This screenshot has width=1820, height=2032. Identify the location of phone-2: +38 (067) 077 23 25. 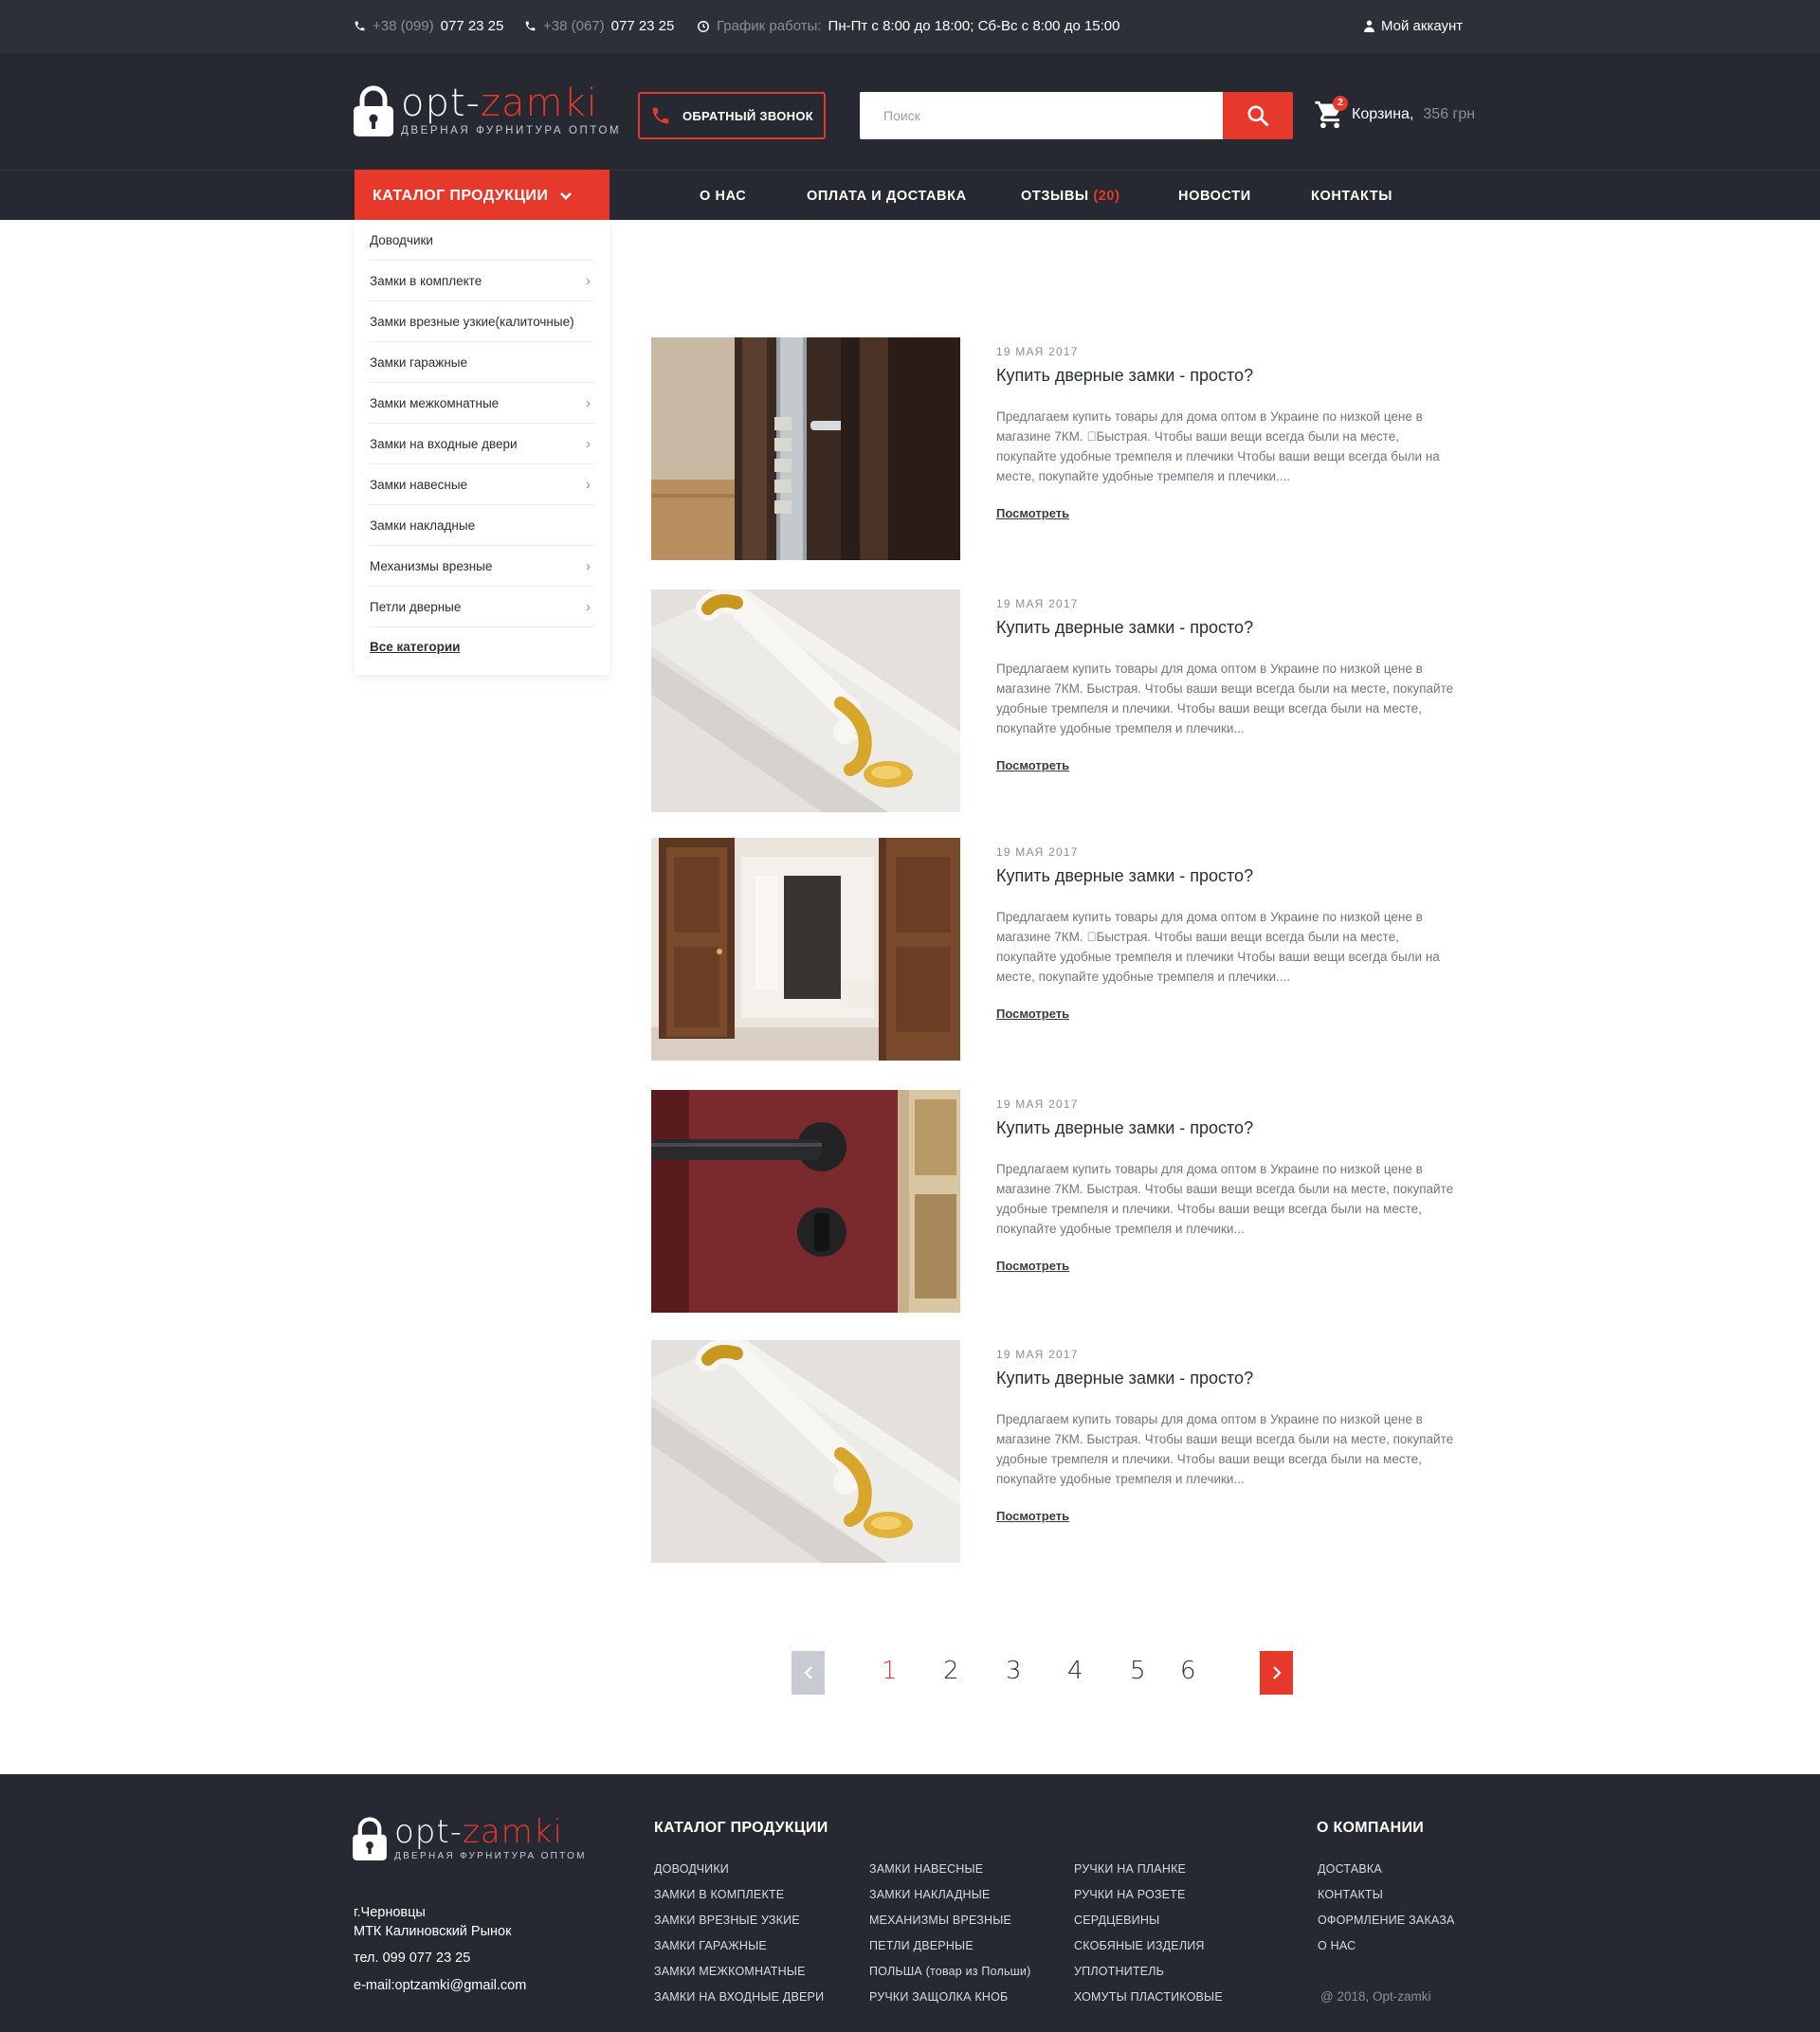
(599, 26).